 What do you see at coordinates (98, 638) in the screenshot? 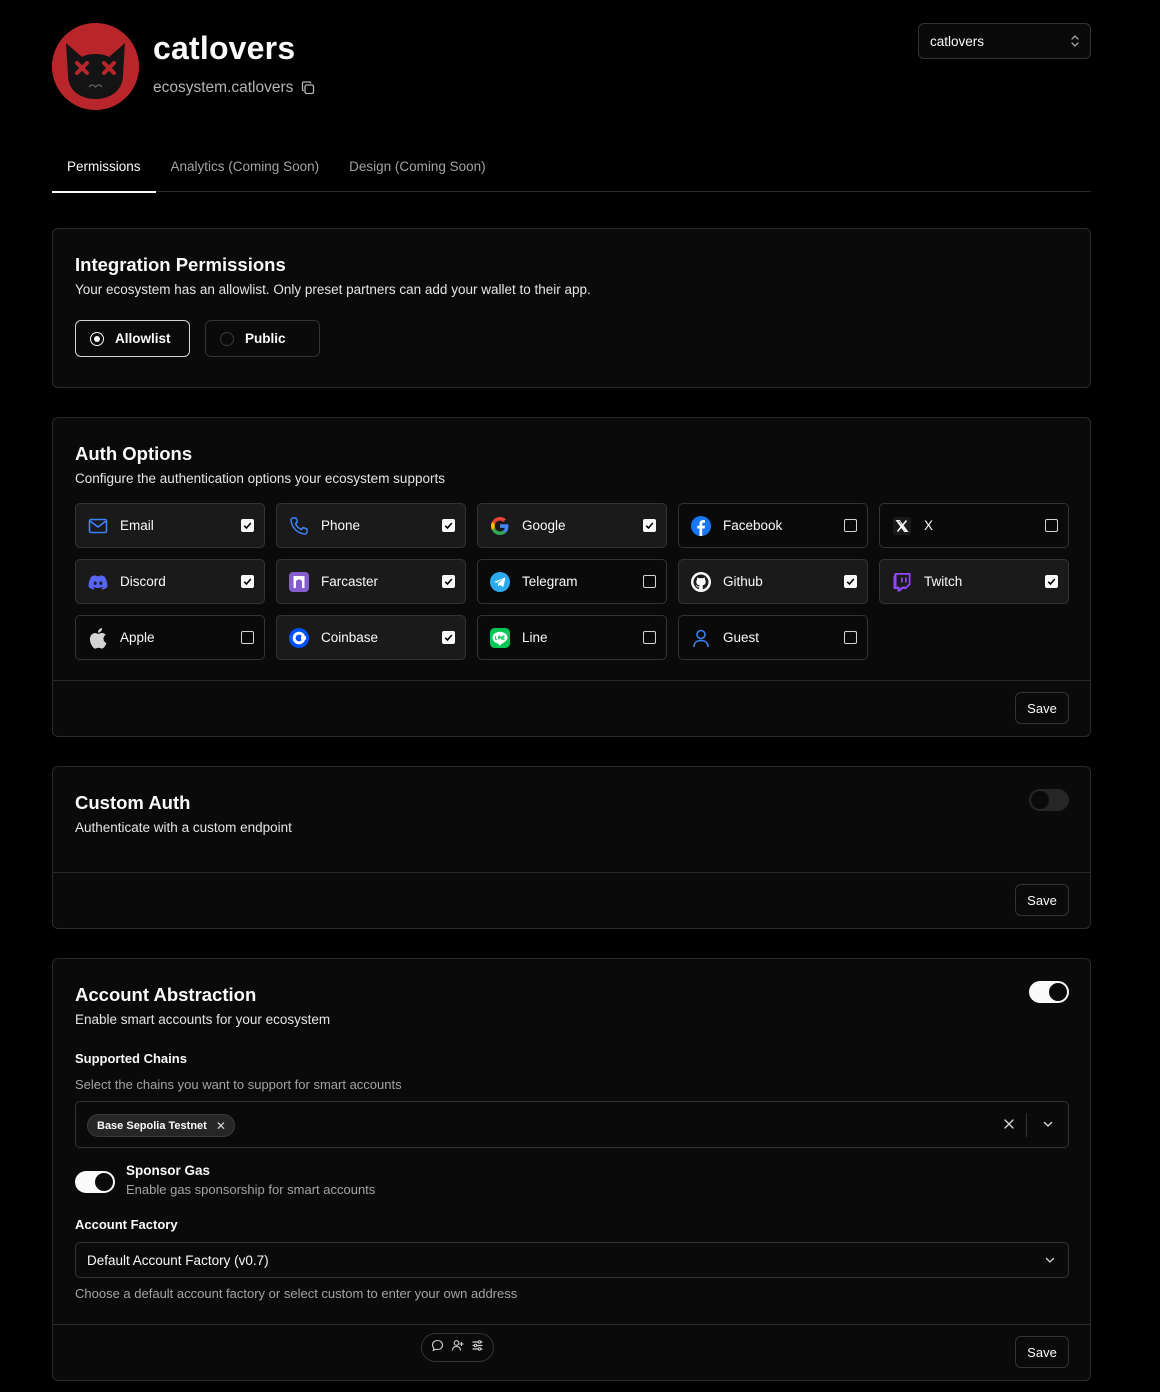
I see `apple-icon` at bounding box center [98, 638].